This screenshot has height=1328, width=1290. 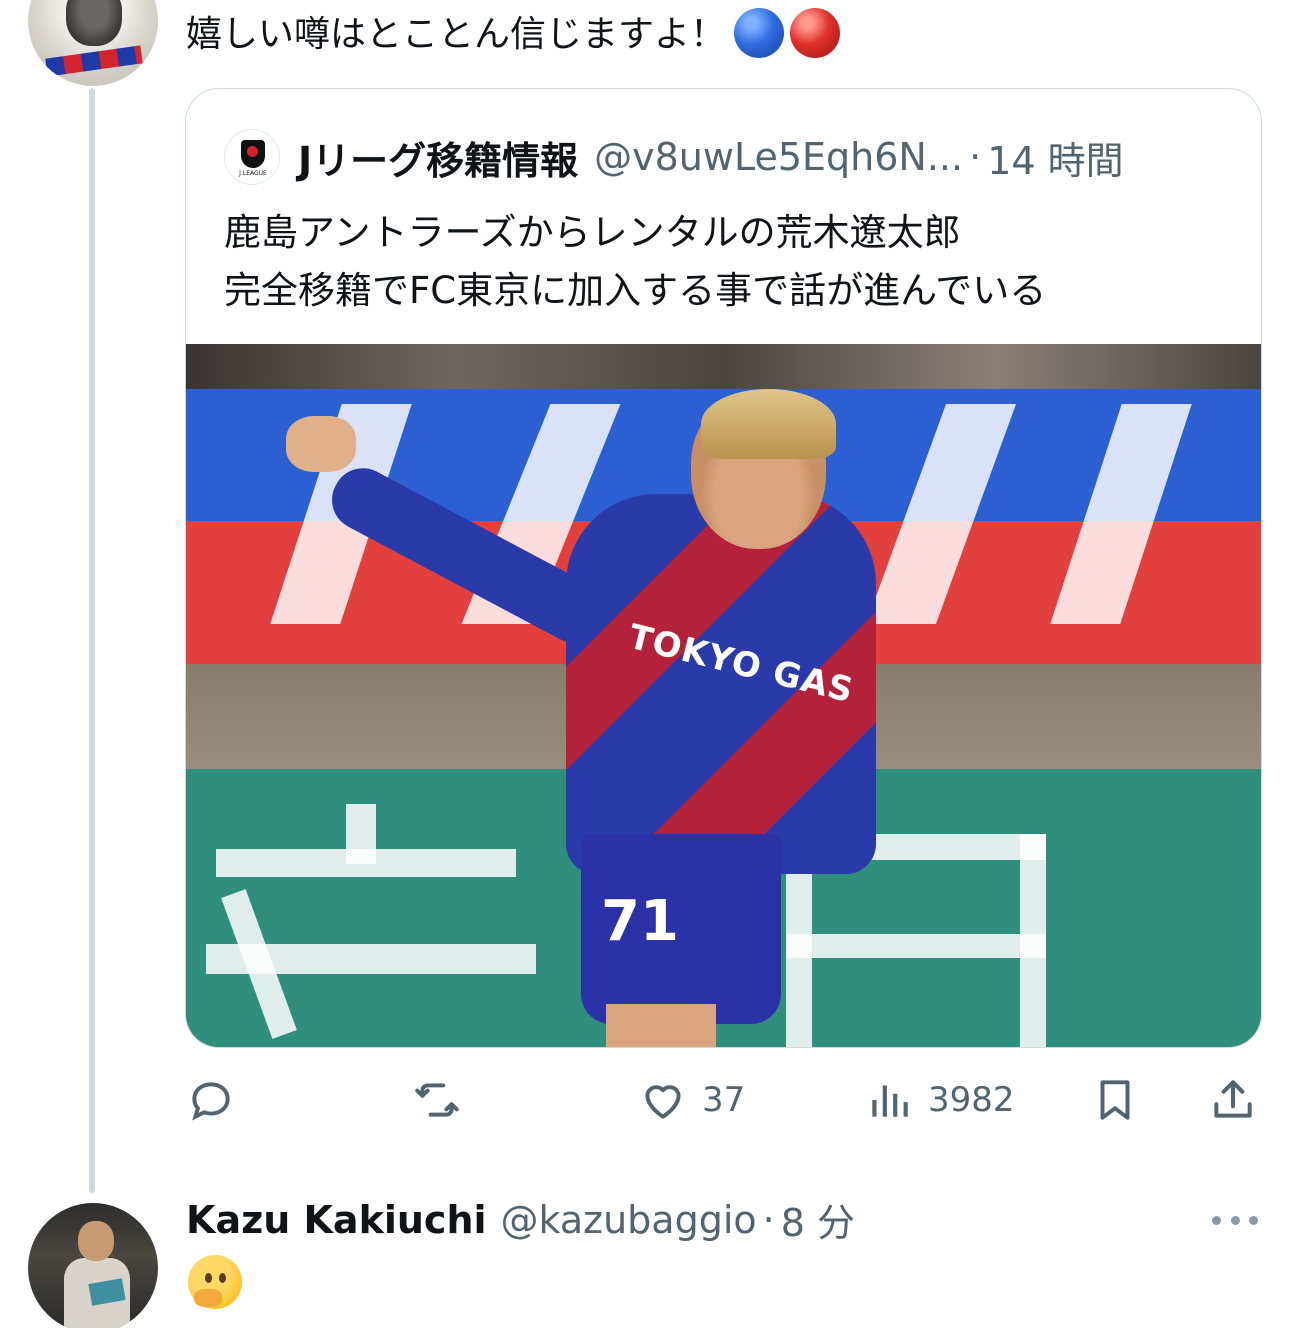 I want to click on bookmark-icon, so click(x=1115, y=1100).